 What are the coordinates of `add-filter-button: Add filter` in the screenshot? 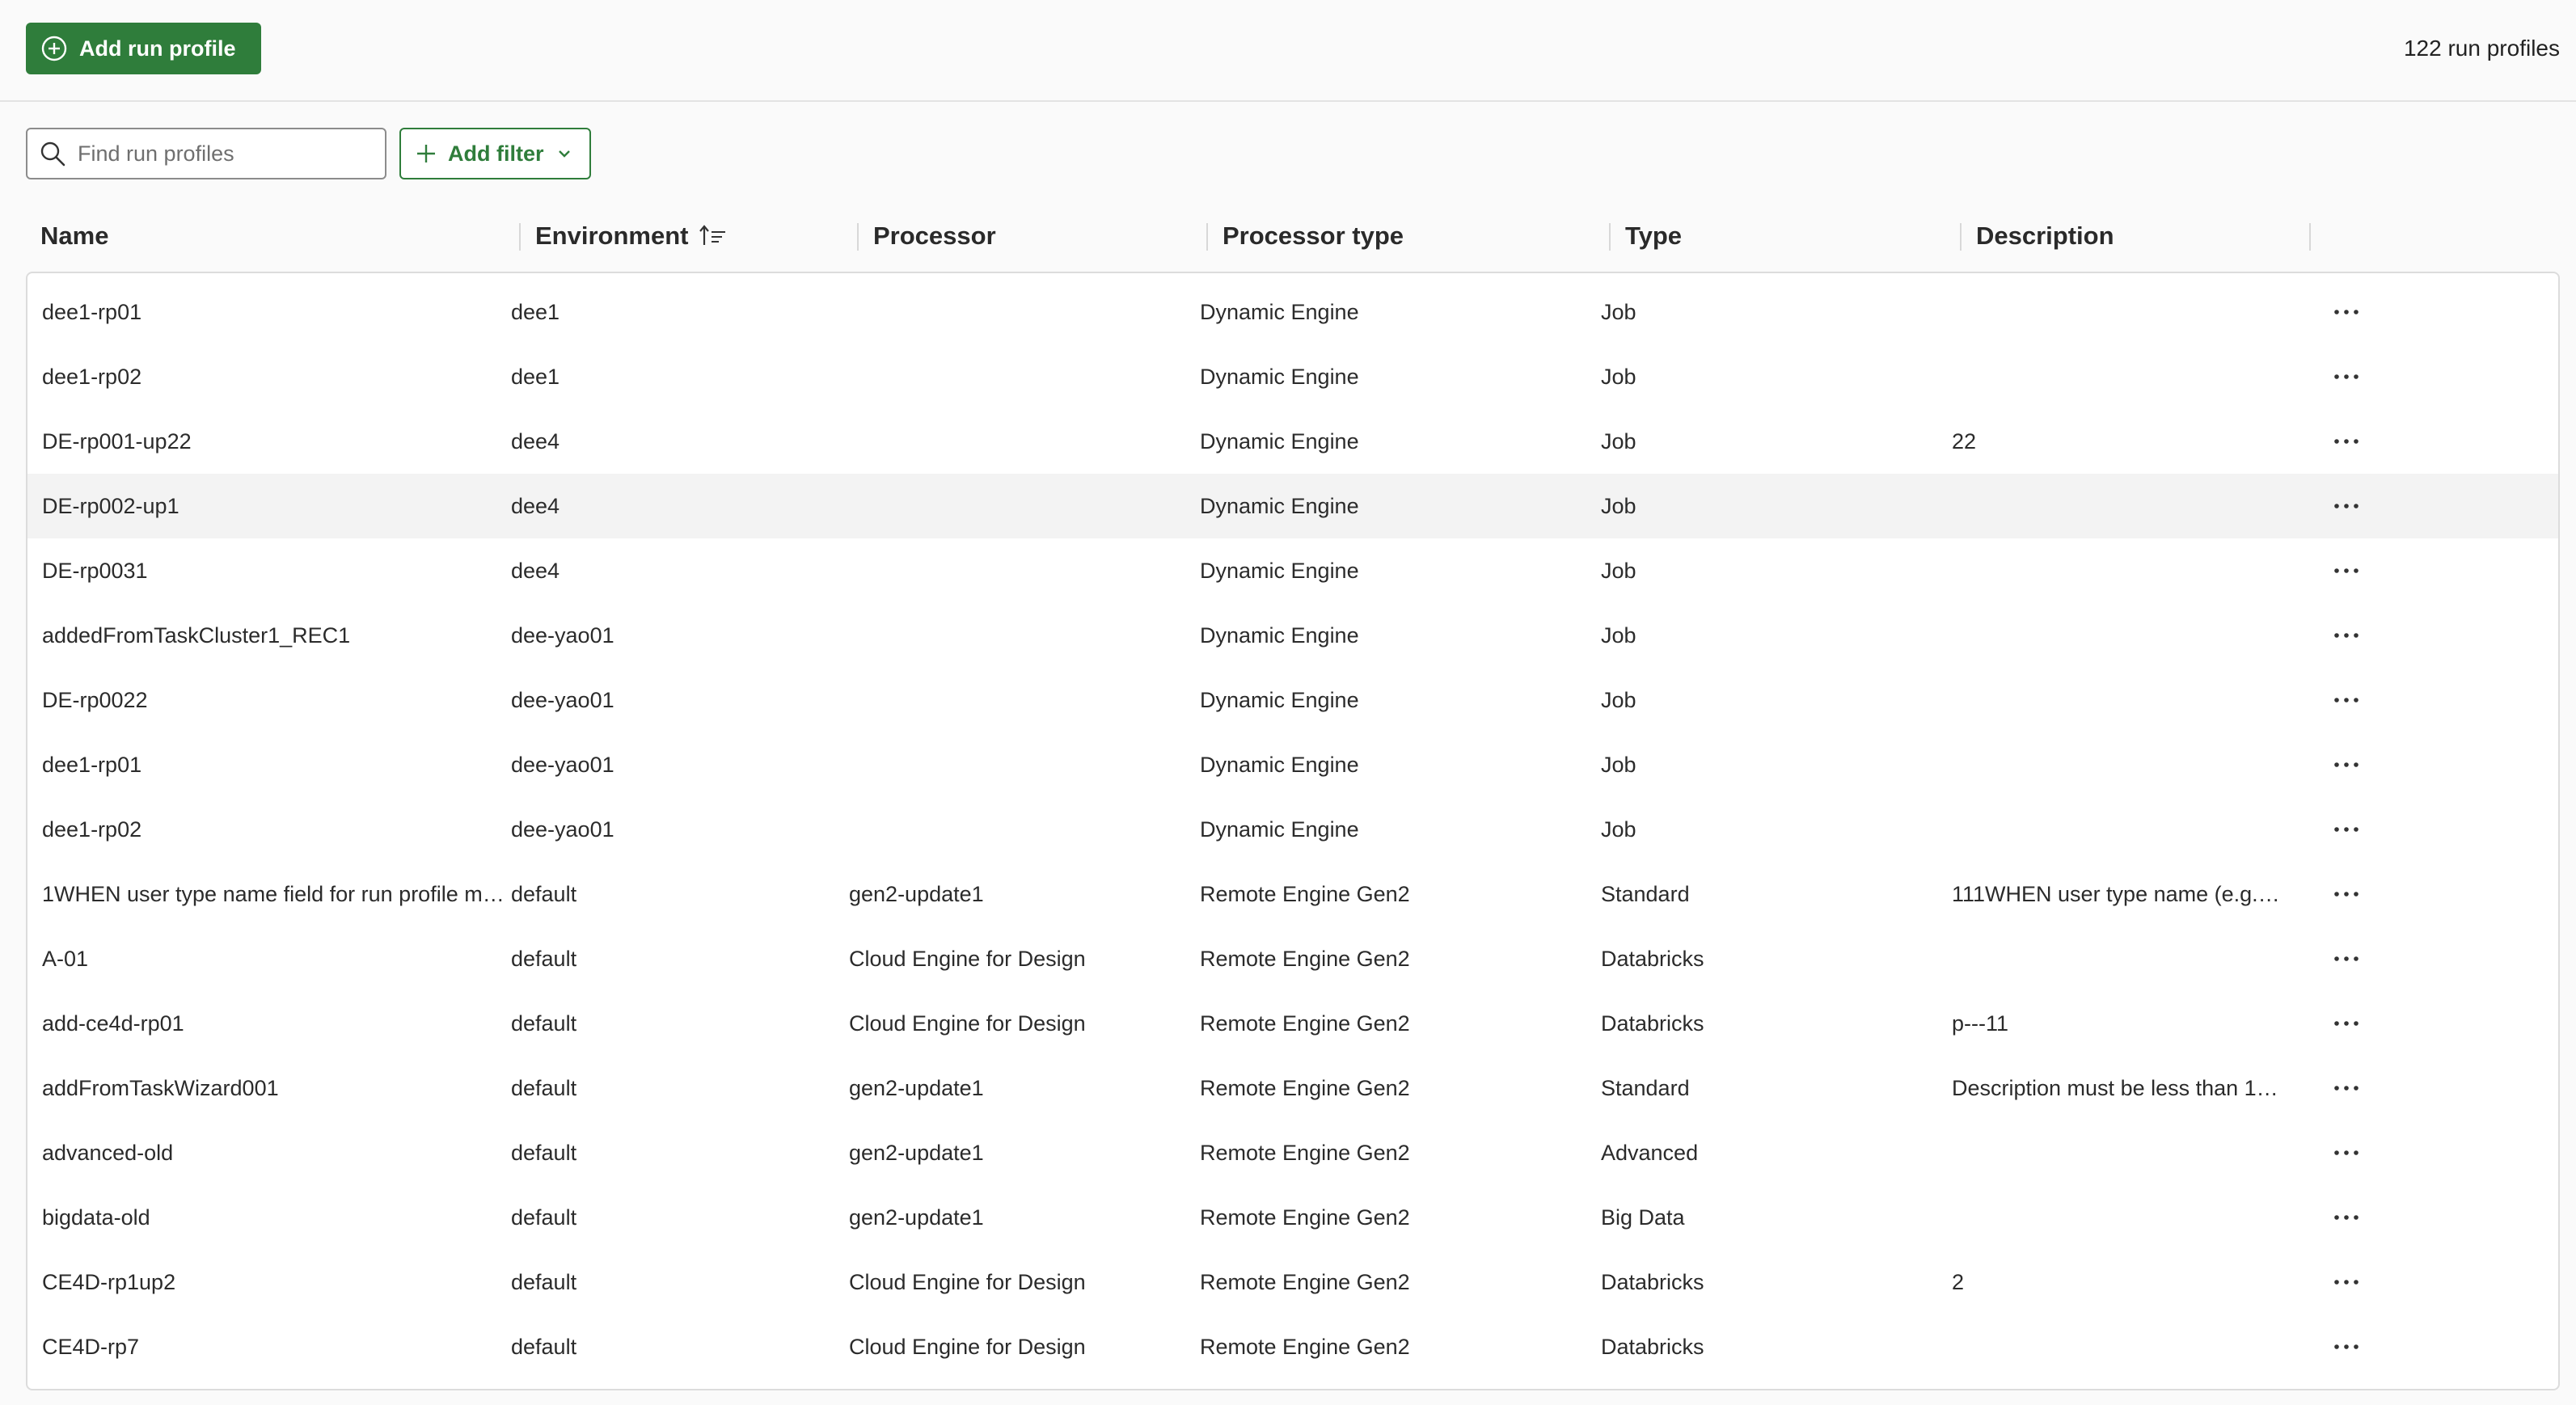 It's located at (495, 153).